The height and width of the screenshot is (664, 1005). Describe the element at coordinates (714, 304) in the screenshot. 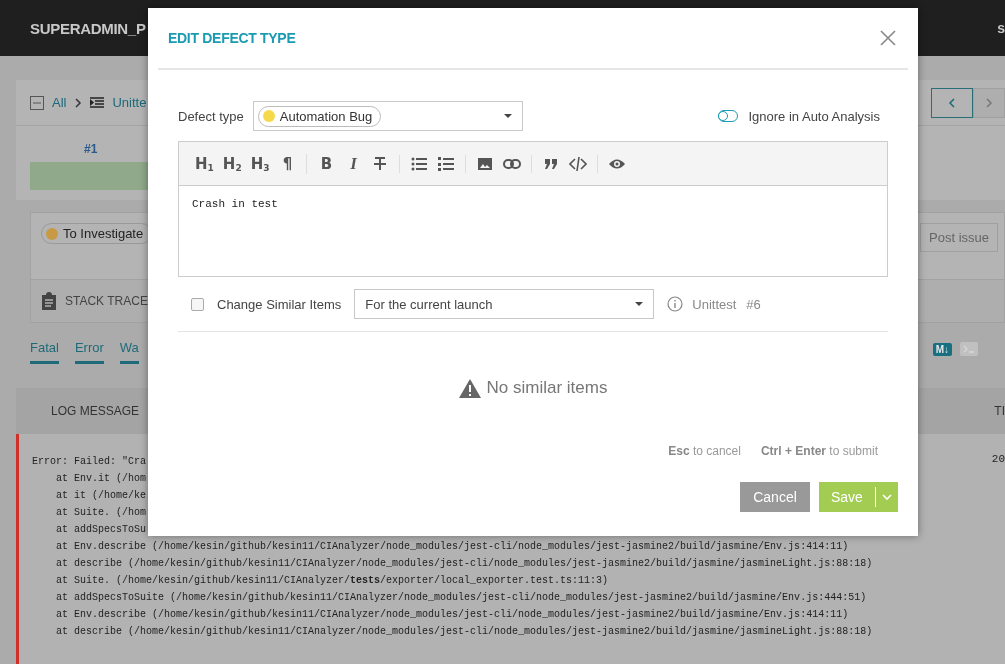

I see `launch-name: Unittest` at that location.